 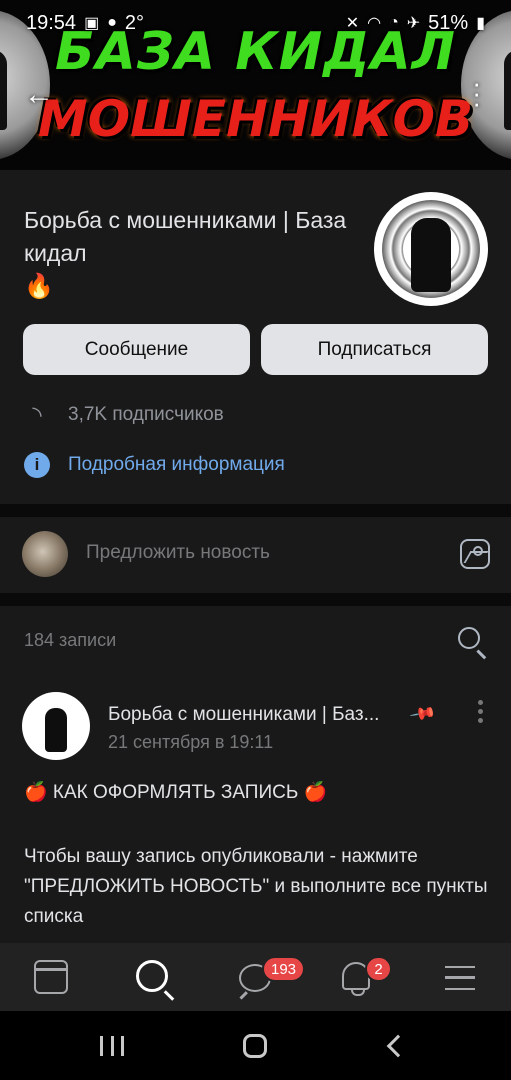 I want to click on rss-icon: ◝, so click(x=37, y=415).